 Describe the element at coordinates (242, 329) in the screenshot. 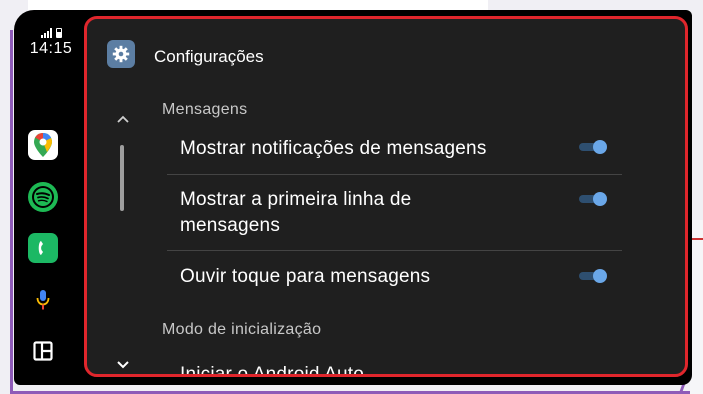

I see `section-header-modo-inicializacao: Modo de inicialização` at that location.